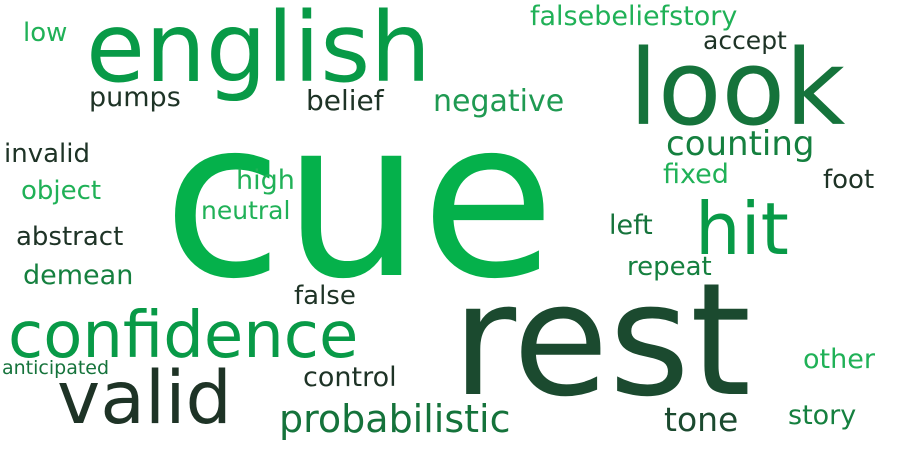 The width and height of the screenshot is (900, 450). I want to click on word-foot: foot, so click(849, 180).